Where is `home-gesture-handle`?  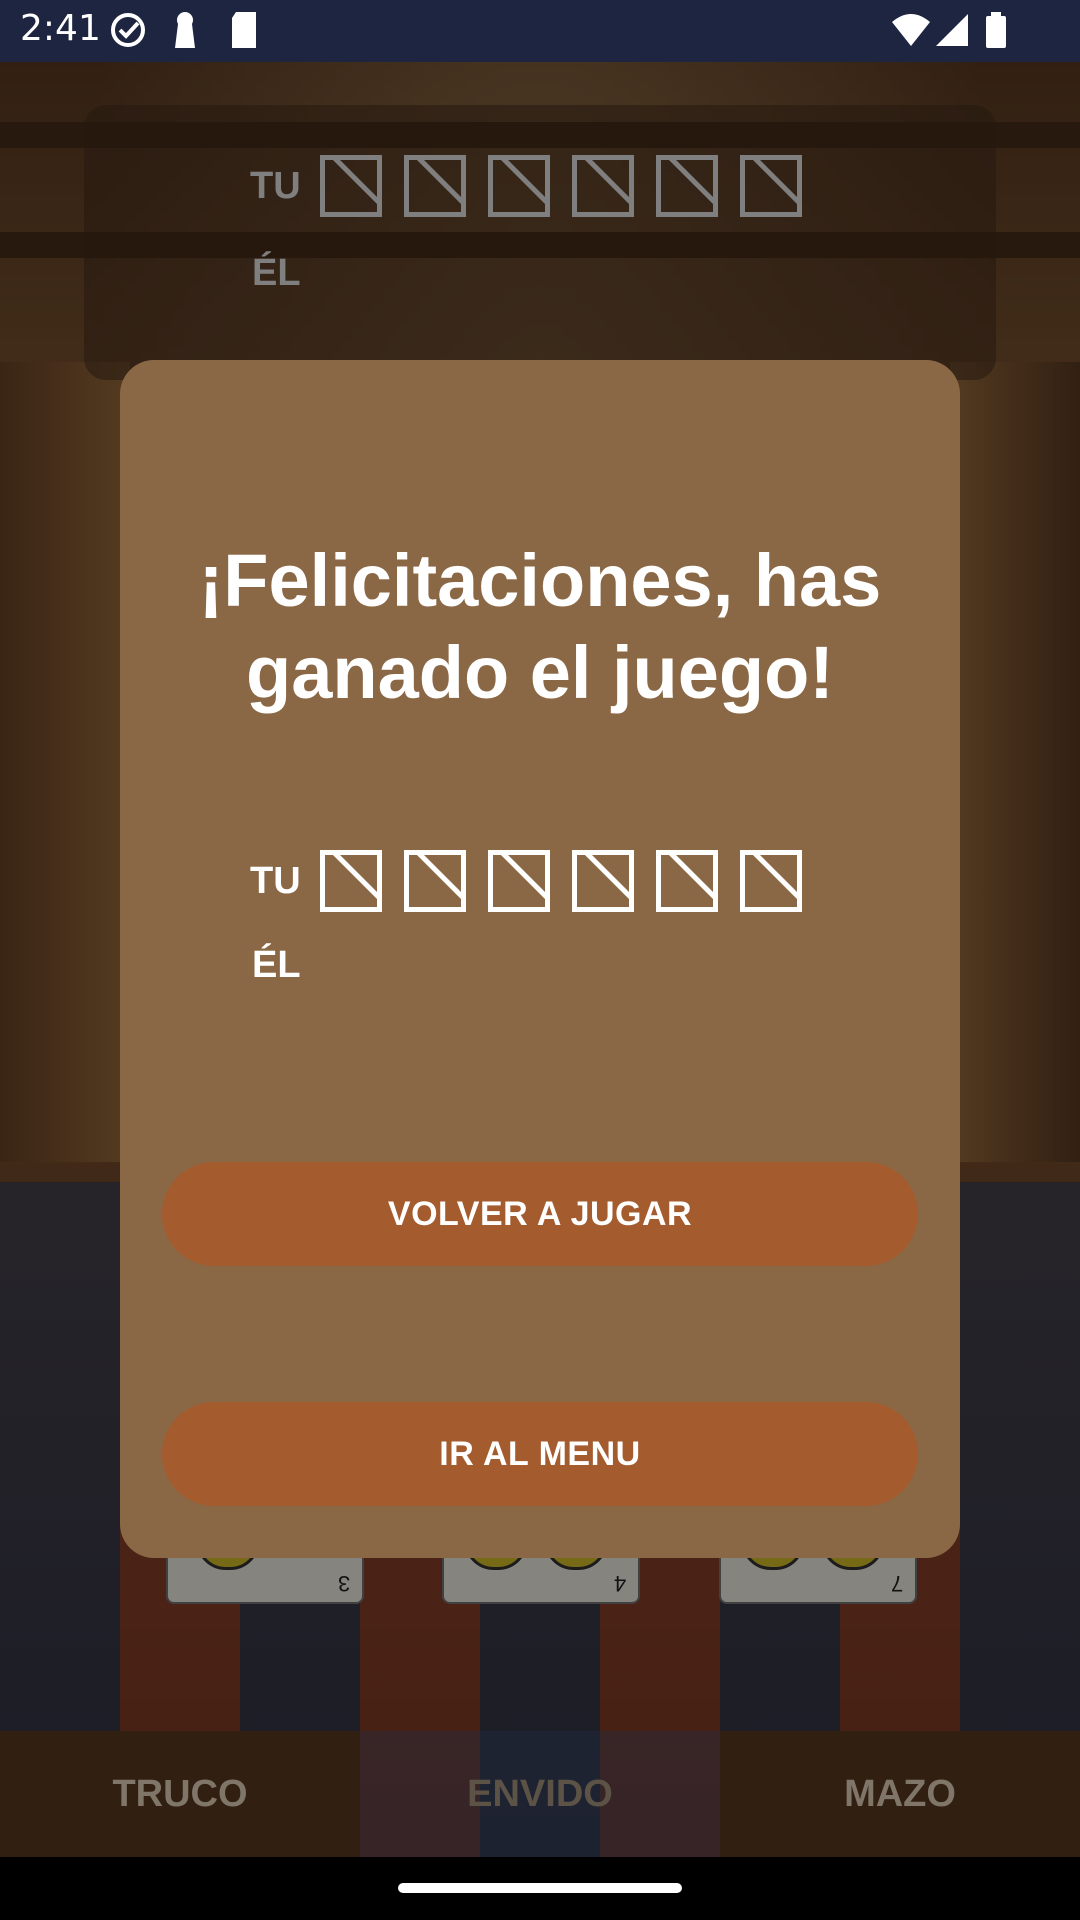 home-gesture-handle is located at coordinates (540, 1888).